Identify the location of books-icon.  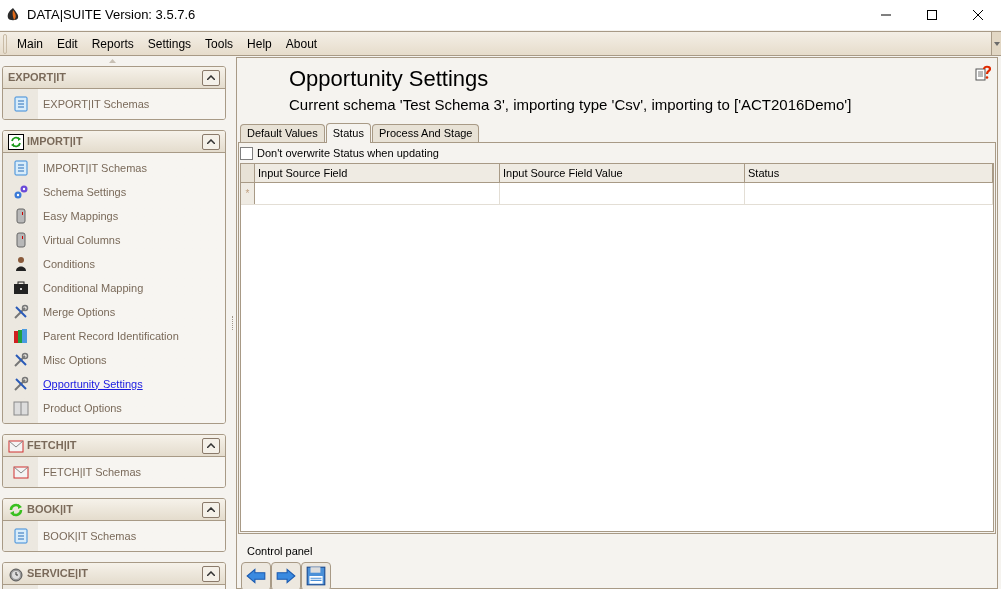
(20, 336).